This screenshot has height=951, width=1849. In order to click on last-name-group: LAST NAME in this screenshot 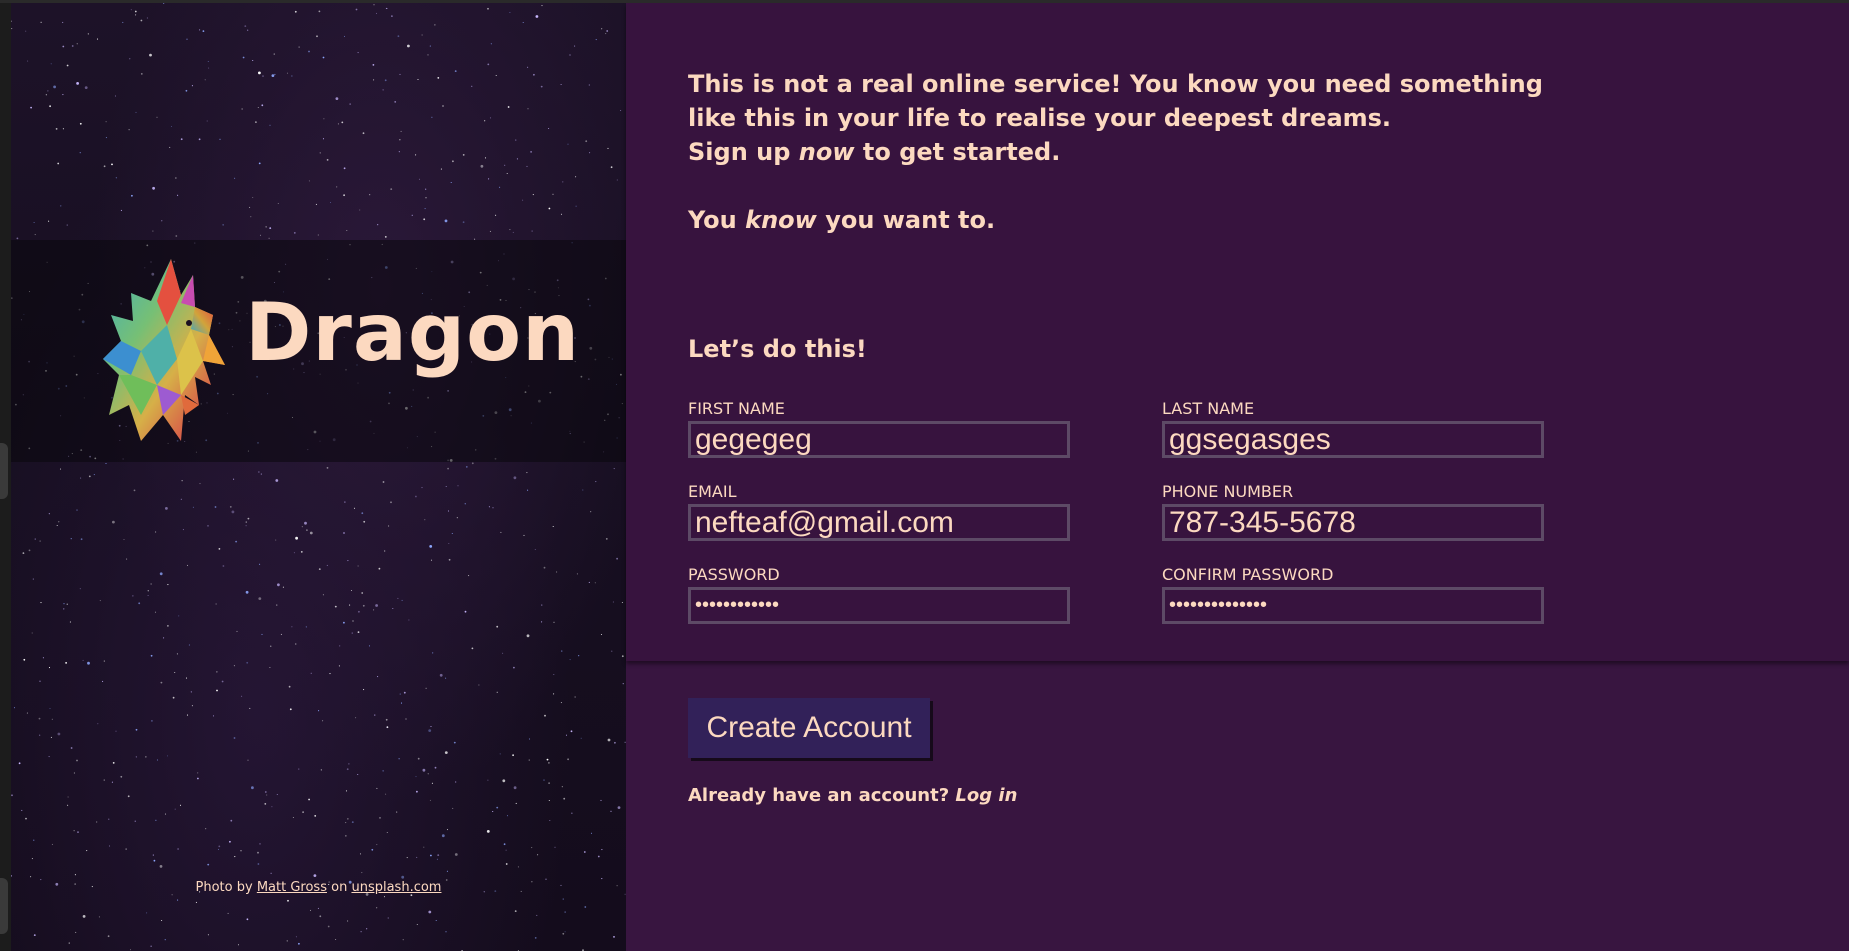, I will do `click(1353, 429)`.